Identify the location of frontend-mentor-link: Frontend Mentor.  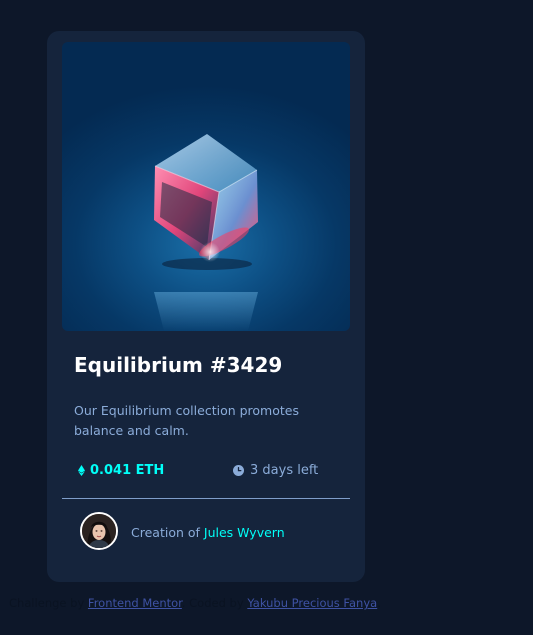
(135, 603).